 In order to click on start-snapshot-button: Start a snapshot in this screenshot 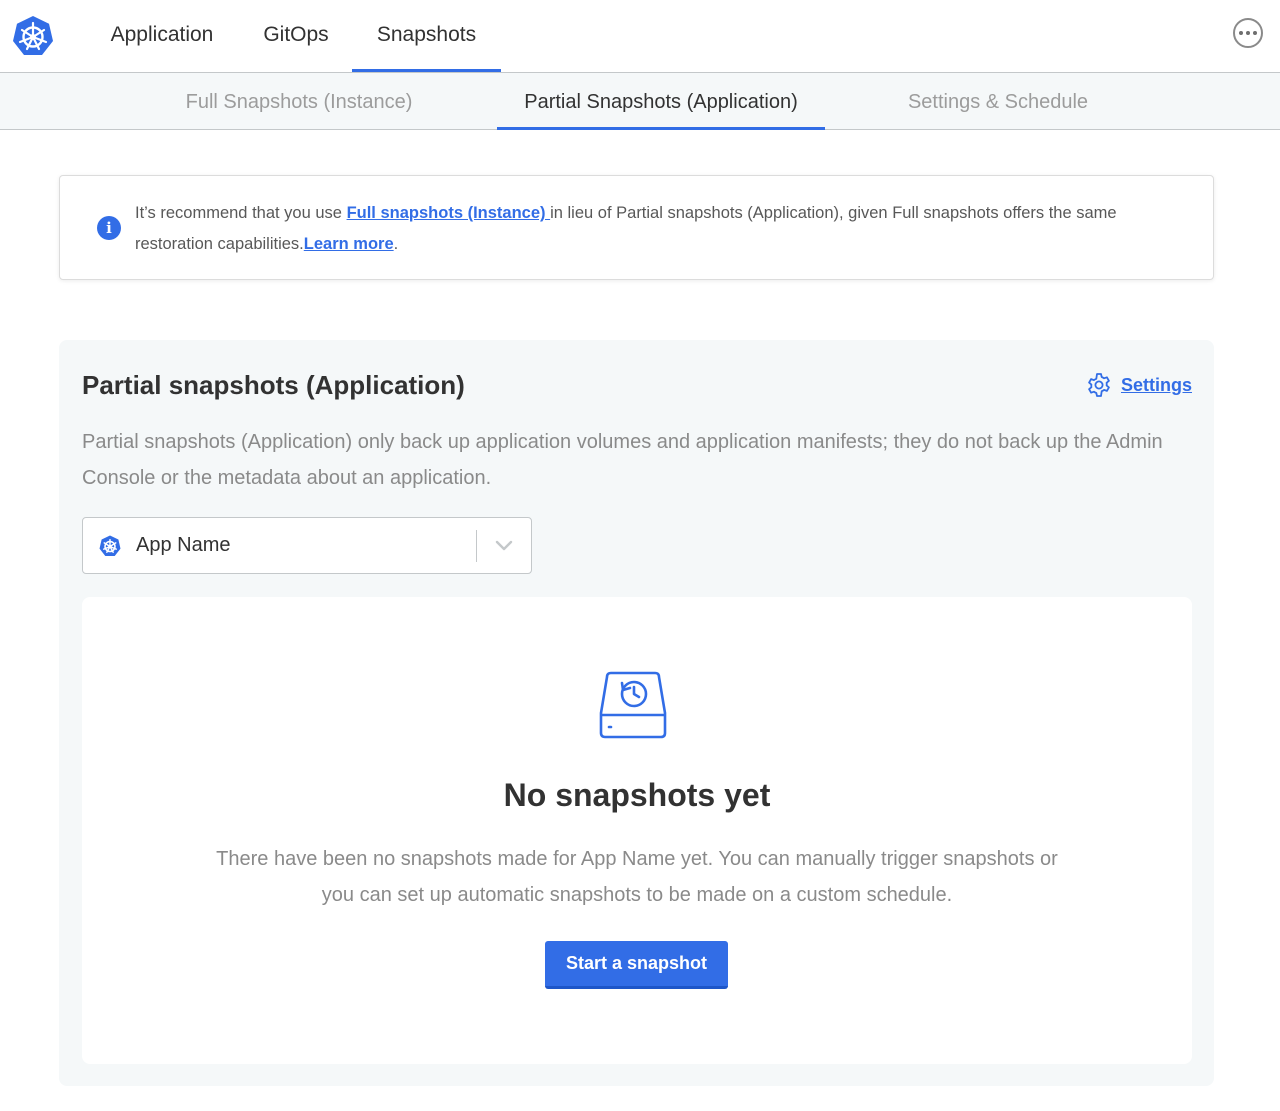, I will do `click(636, 965)`.